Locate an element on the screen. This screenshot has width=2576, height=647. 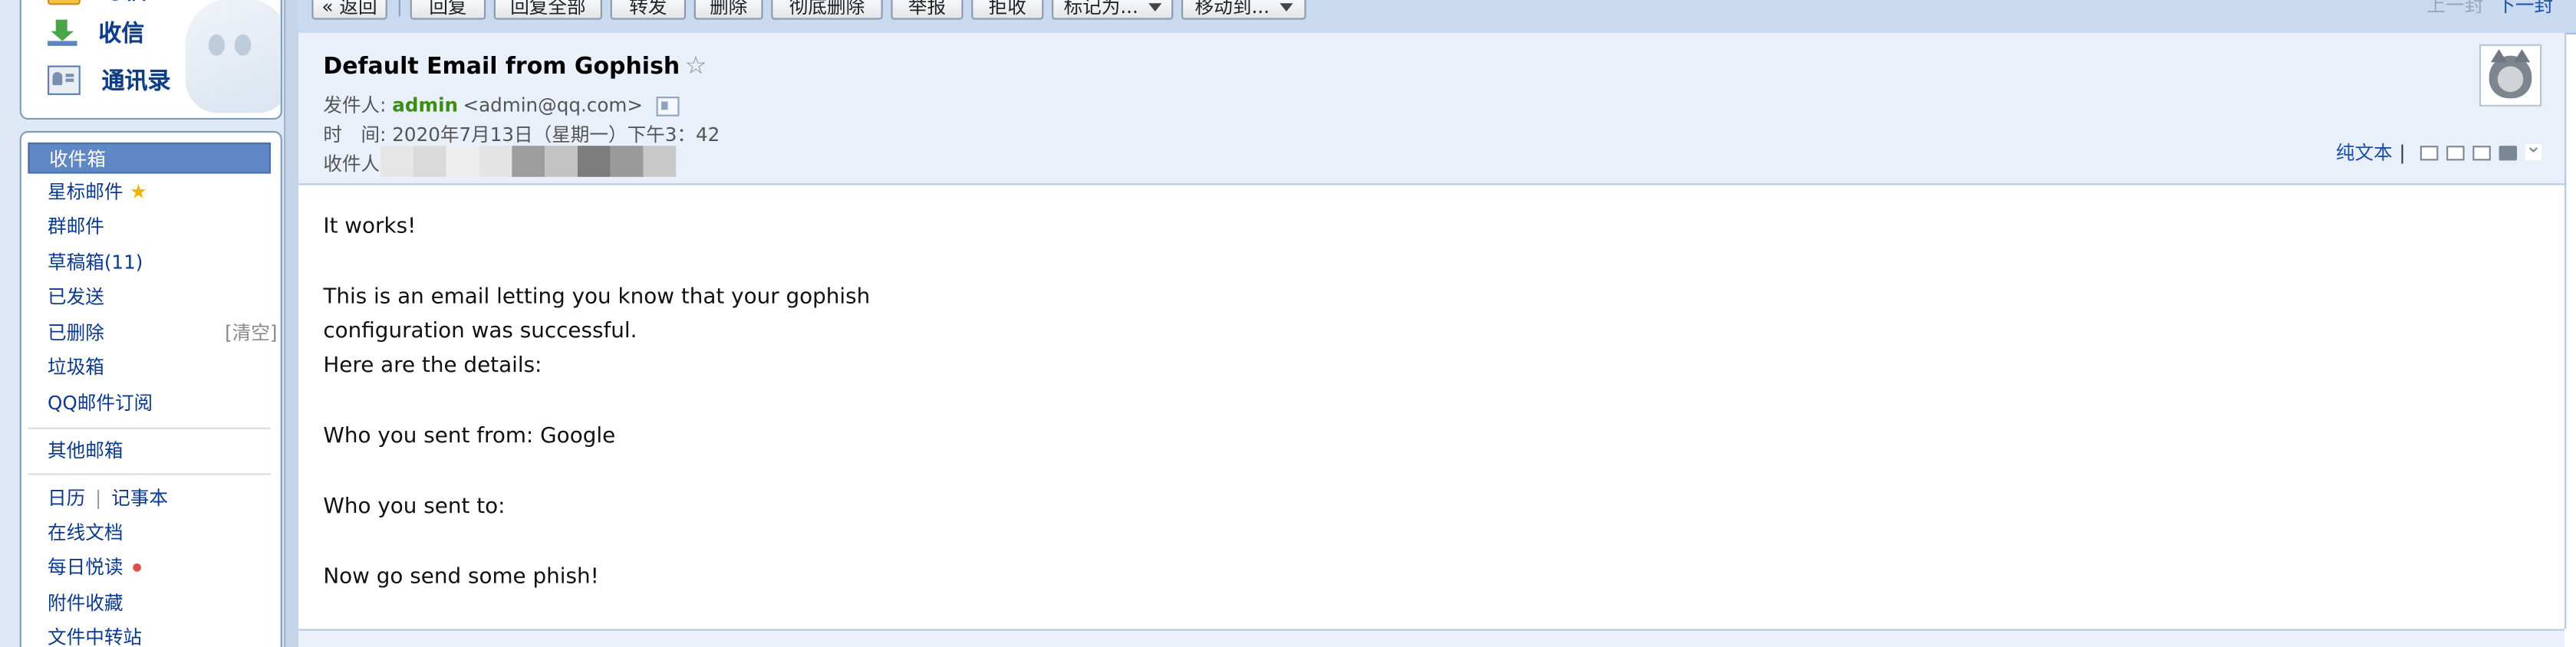
new-window-icon is located at coordinates (2429, 152).